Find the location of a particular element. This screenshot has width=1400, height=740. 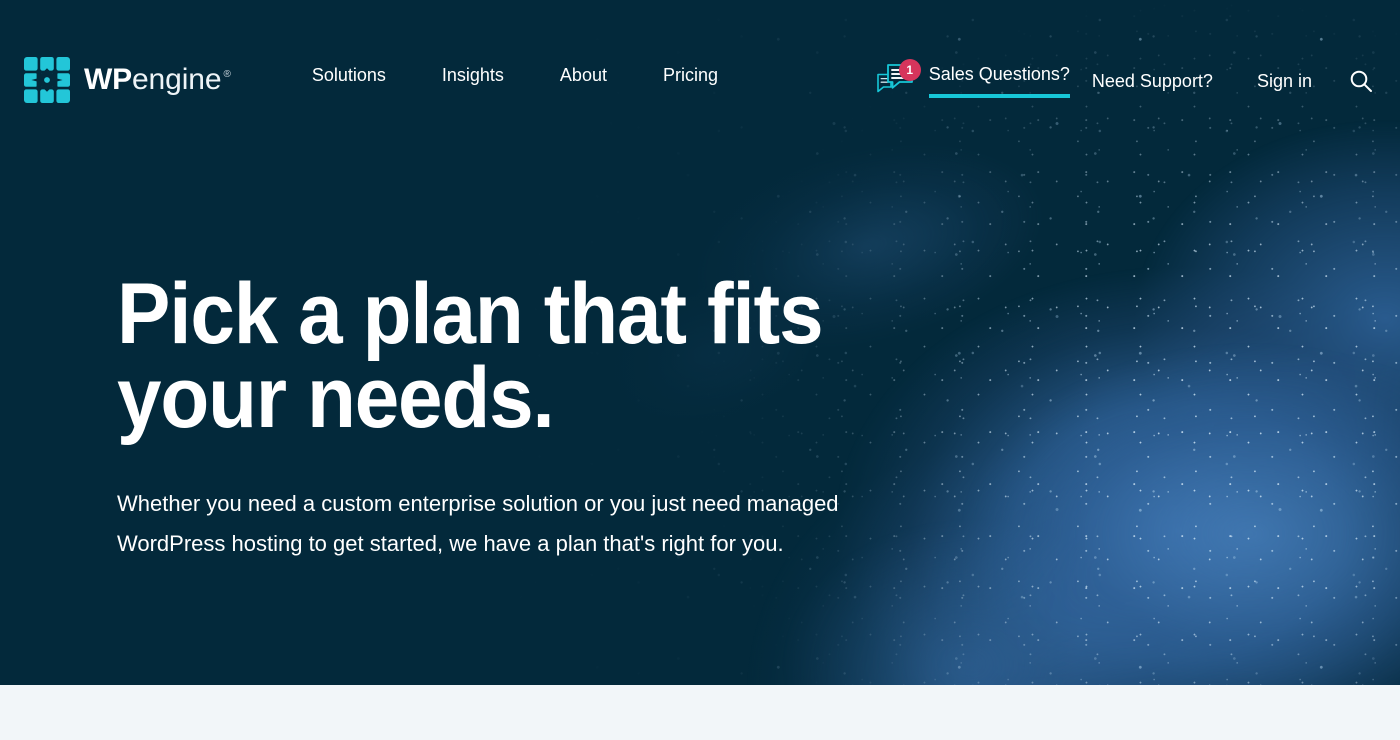

nav-right-group: 1 Sales Questions? Need Support? Sign in is located at coordinates (1137, 79).